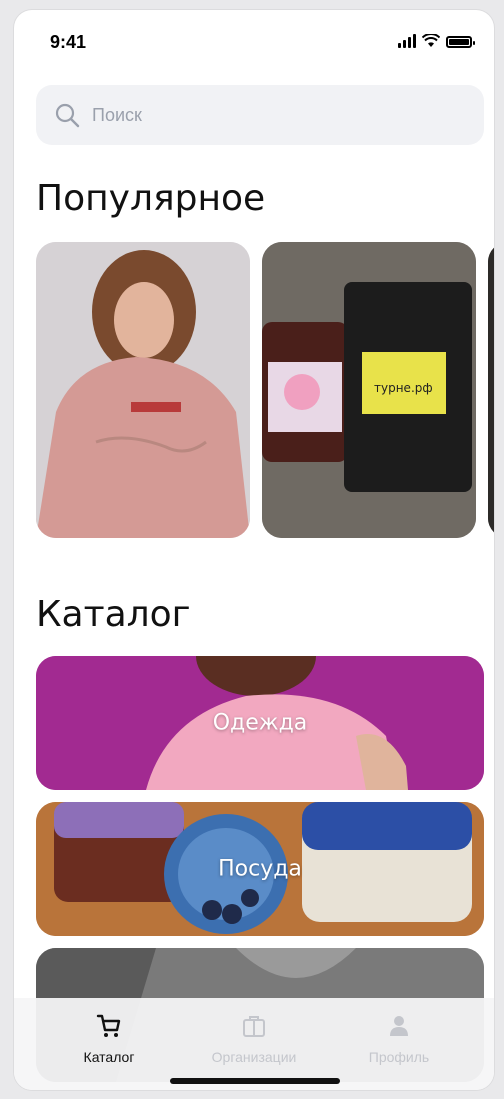 This screenshot has height=1099, width=504. I want to click on briefcase-icon, so click(254, 1026).